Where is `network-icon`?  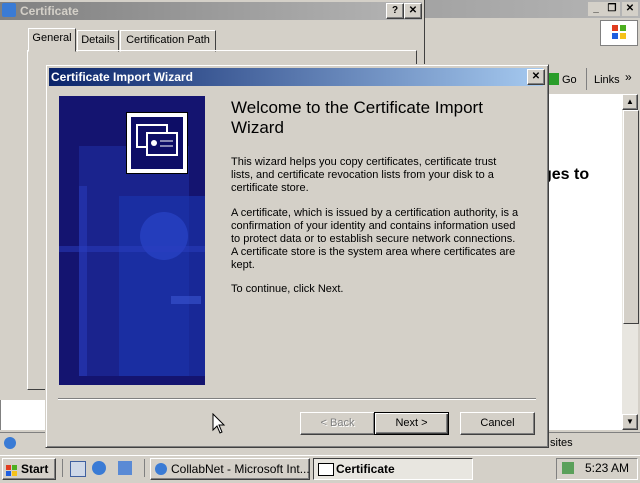
network-icon is located at coordinates (568, 468).